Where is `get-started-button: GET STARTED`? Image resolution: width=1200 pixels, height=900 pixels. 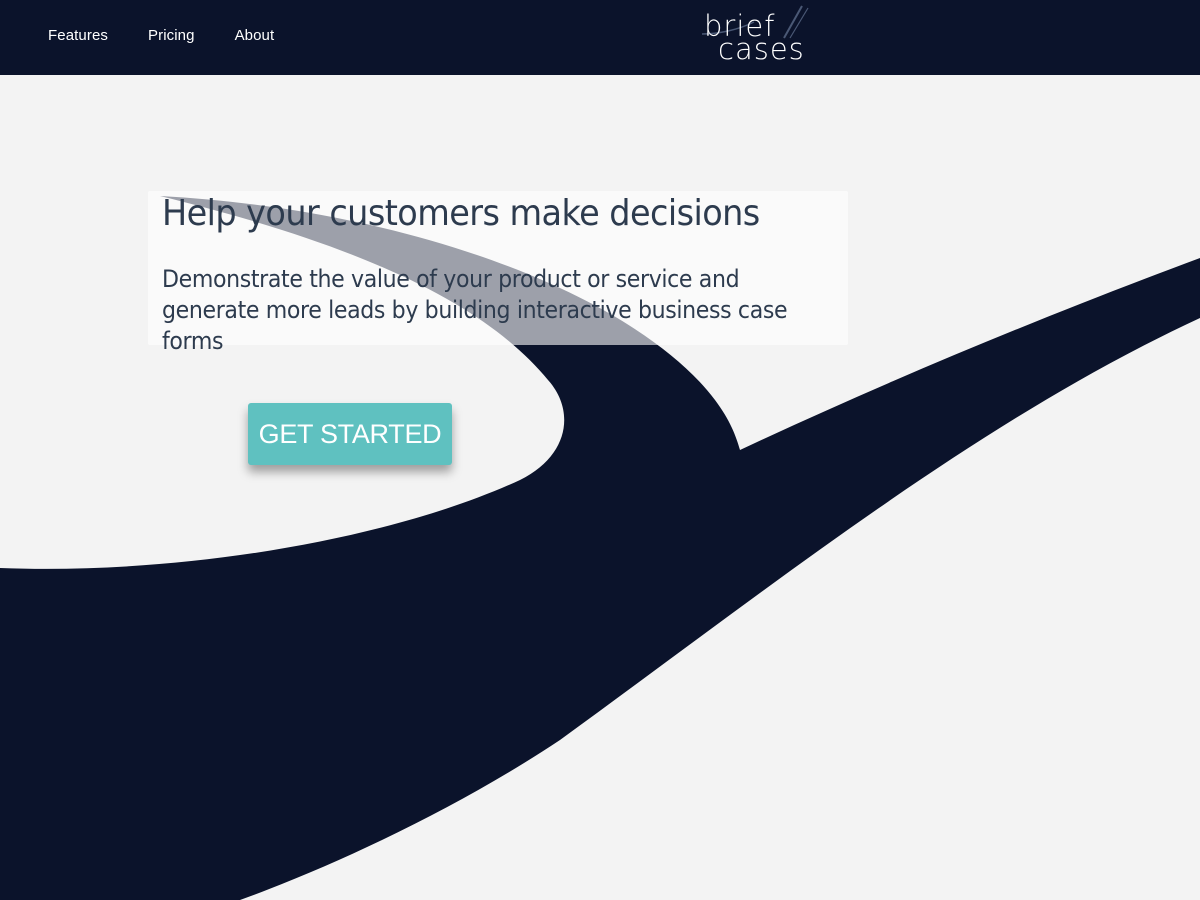
get-started-button: GET STARTED is located at coordinates (350, 434).